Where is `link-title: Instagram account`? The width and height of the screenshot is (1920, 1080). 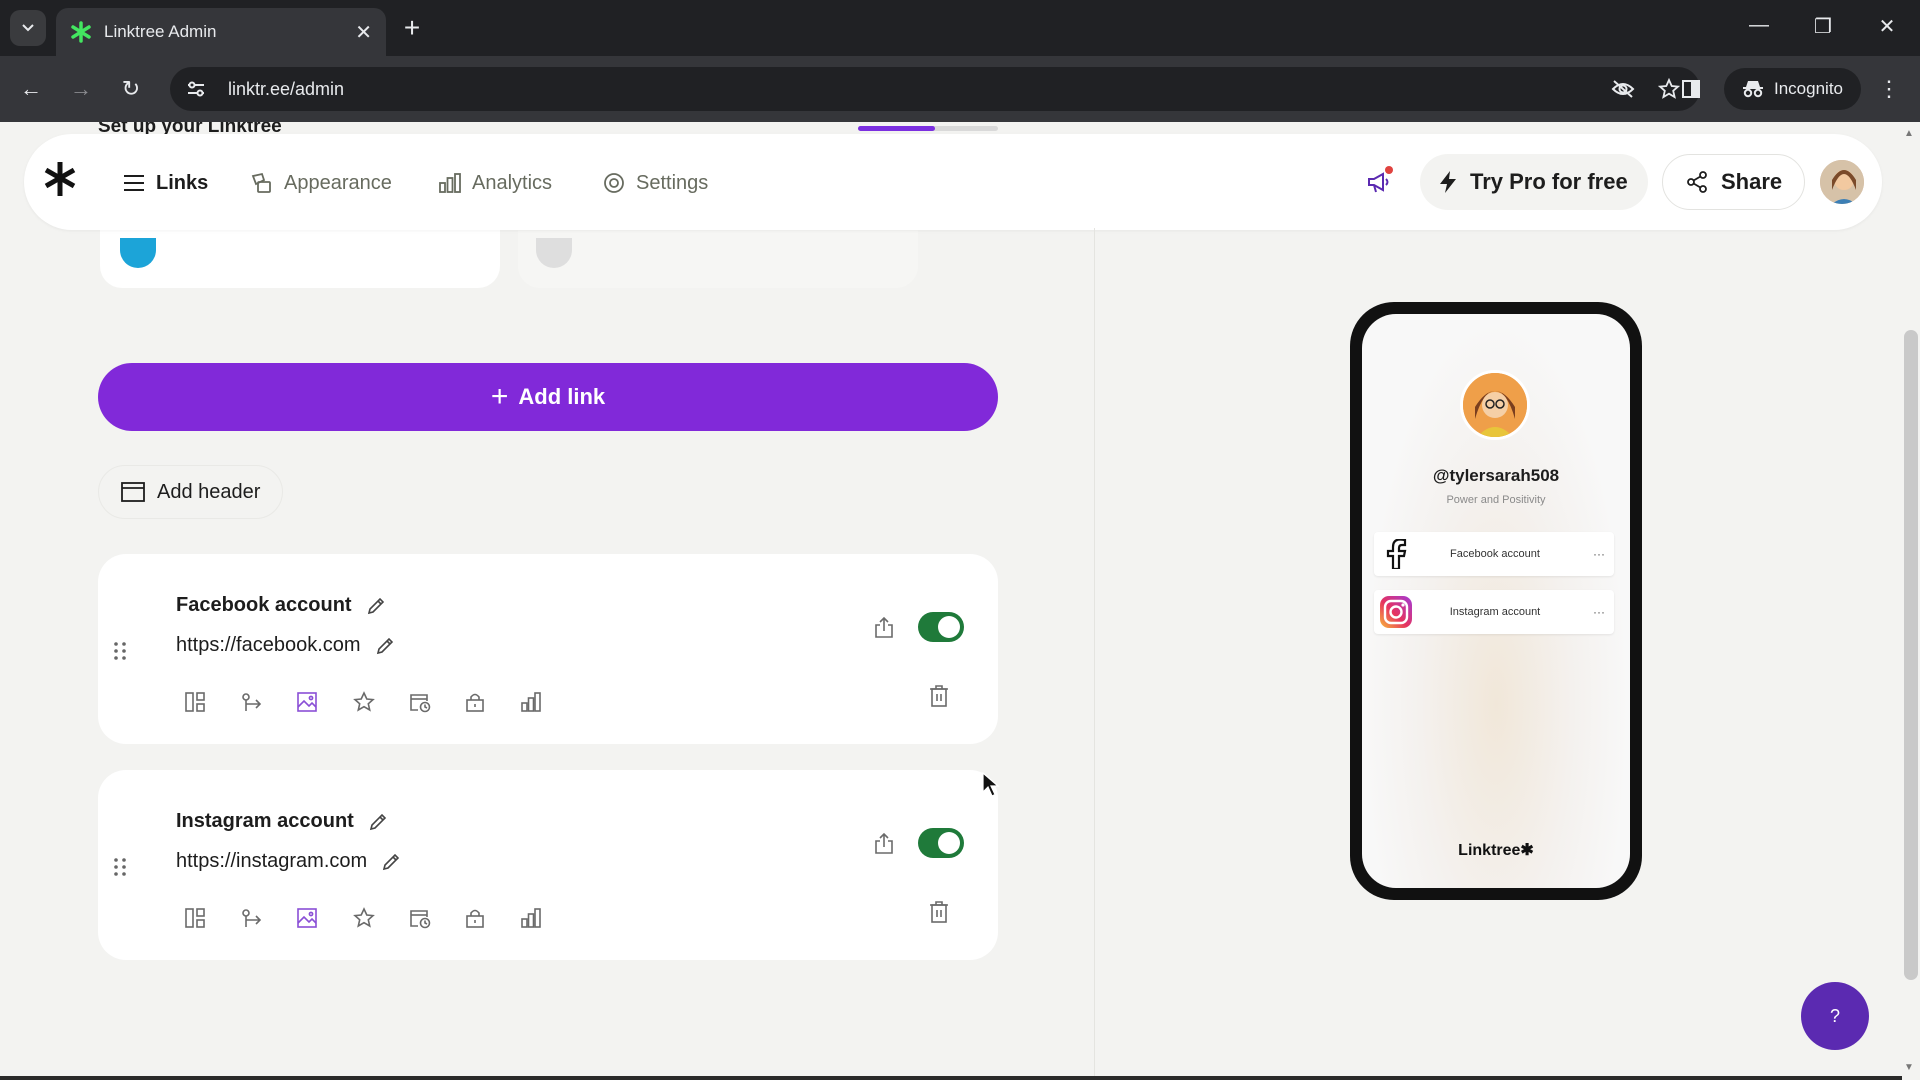
link-title: Instagram account is located at coordinates (282, 821).